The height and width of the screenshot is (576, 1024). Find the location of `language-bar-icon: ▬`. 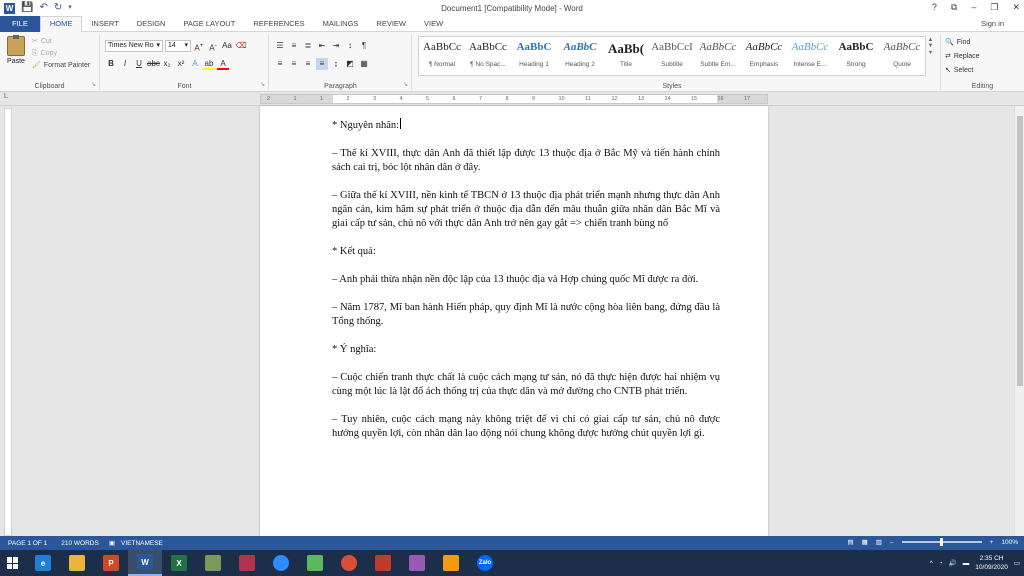

language-bar-icon: ▬ is located at coordinates (966, 563).